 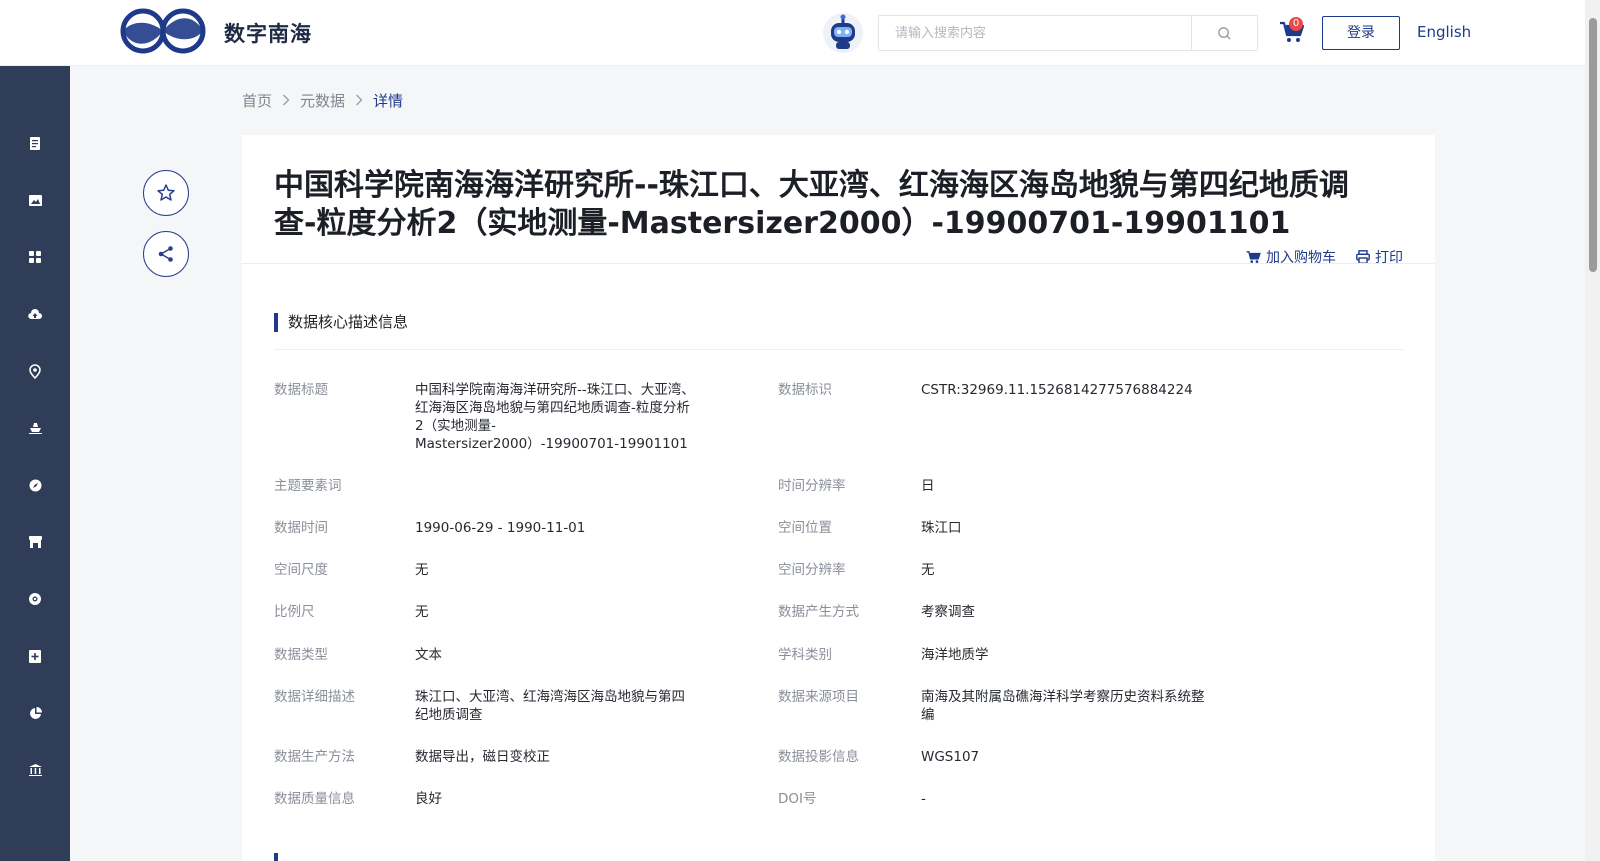 I want to click on sidebar-item-statistics, so click(x=35, y=713).